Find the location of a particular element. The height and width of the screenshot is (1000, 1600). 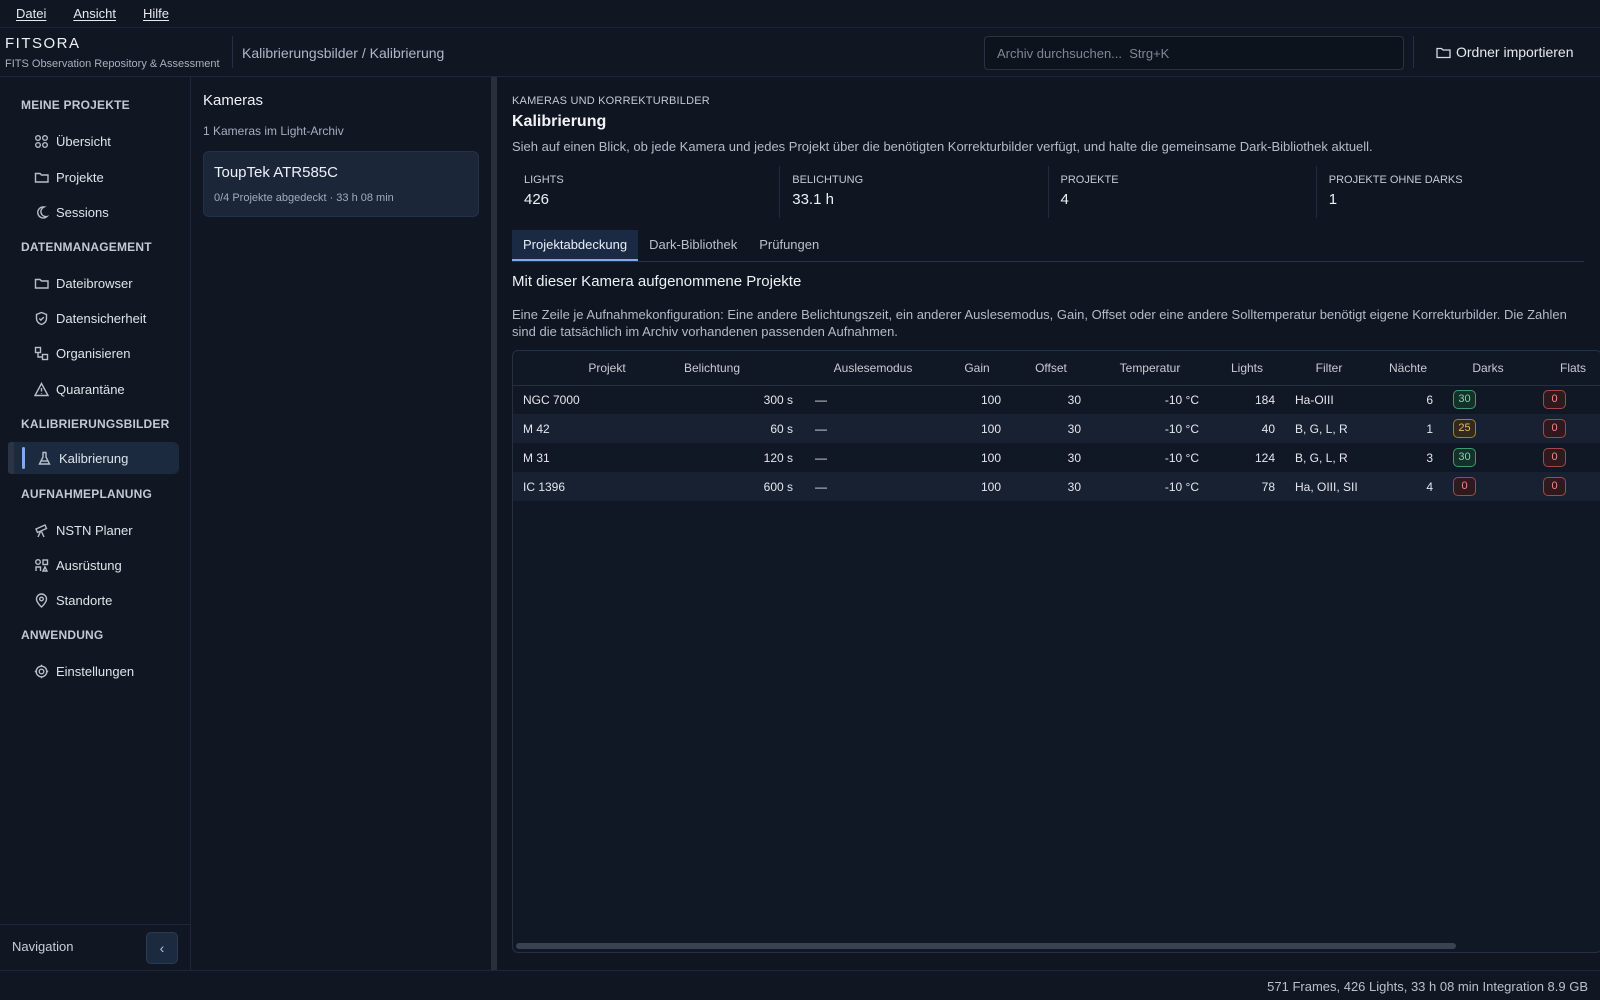

search-input is located at coordinates (1194, 53).